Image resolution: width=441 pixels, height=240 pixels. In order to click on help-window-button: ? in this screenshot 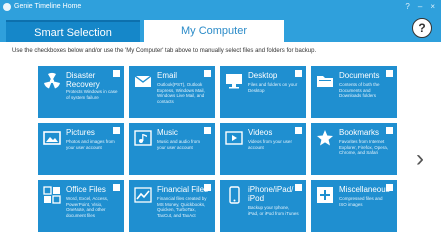, I will do `click(407, 7)`.